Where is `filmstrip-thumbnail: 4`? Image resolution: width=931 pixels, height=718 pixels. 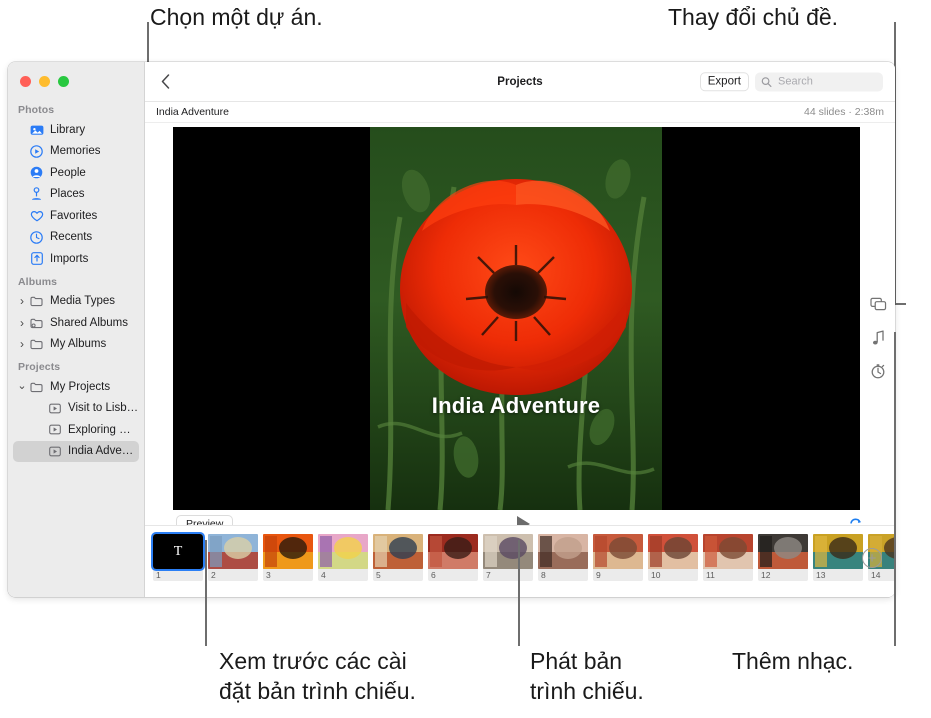 filmstrip-thumbnail: 4 is located at coordinates (343, 557).